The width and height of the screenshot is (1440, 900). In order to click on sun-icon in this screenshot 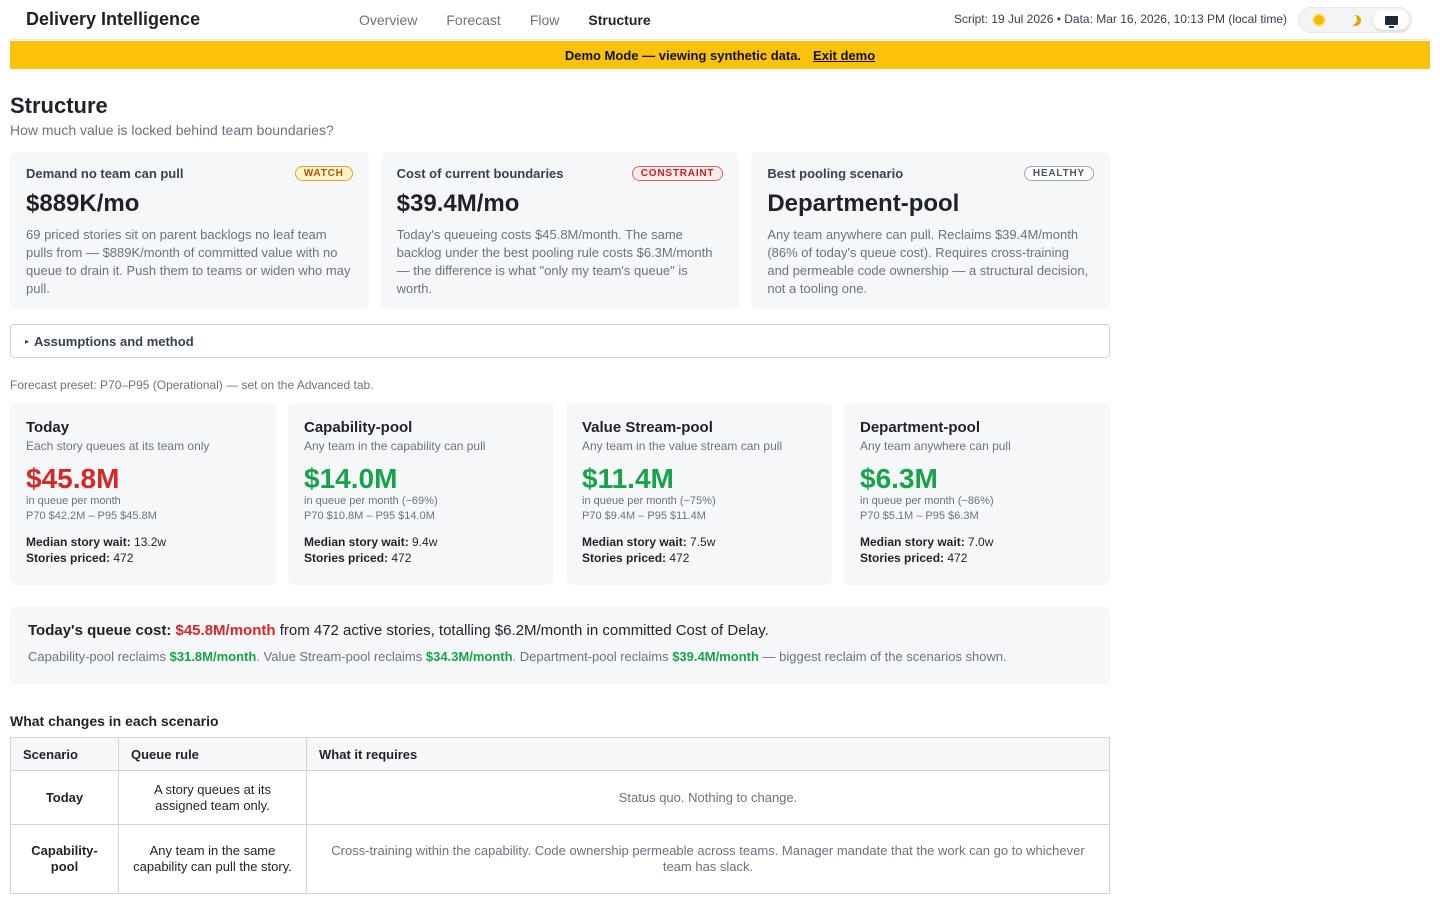, I will do `click(1319, 20)`.